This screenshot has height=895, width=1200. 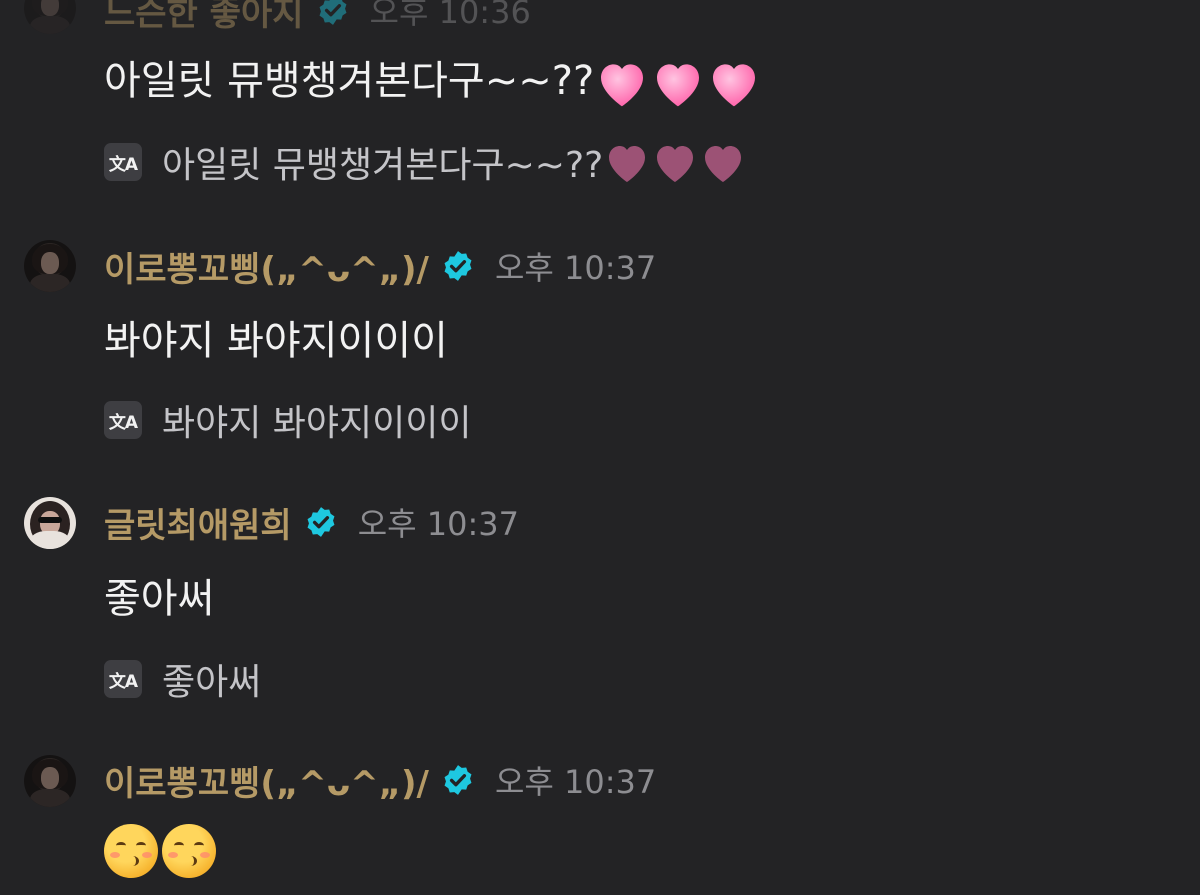 I want to click on translation-text: 봐야지 봐야지이이이, so click(x=317, y=423).